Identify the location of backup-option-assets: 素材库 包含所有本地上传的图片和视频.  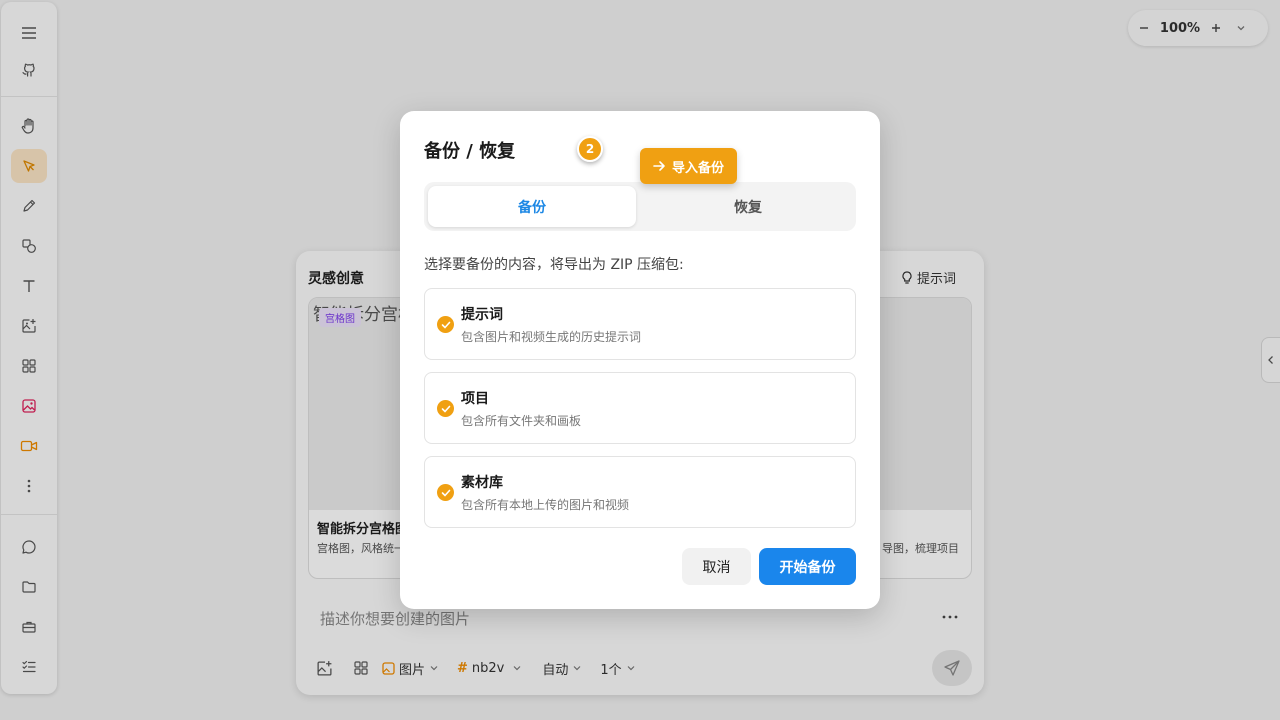
(640, 492).